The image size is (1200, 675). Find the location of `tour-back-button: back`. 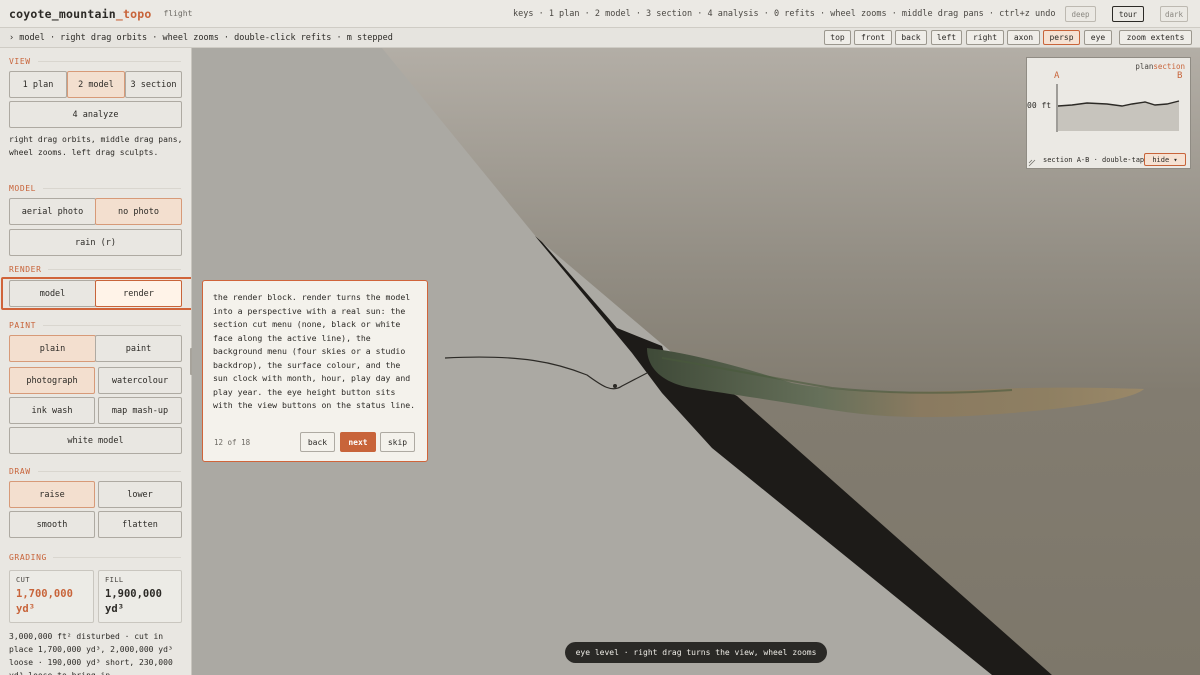

tour-back-button: back is located at coordinates (317, 442).